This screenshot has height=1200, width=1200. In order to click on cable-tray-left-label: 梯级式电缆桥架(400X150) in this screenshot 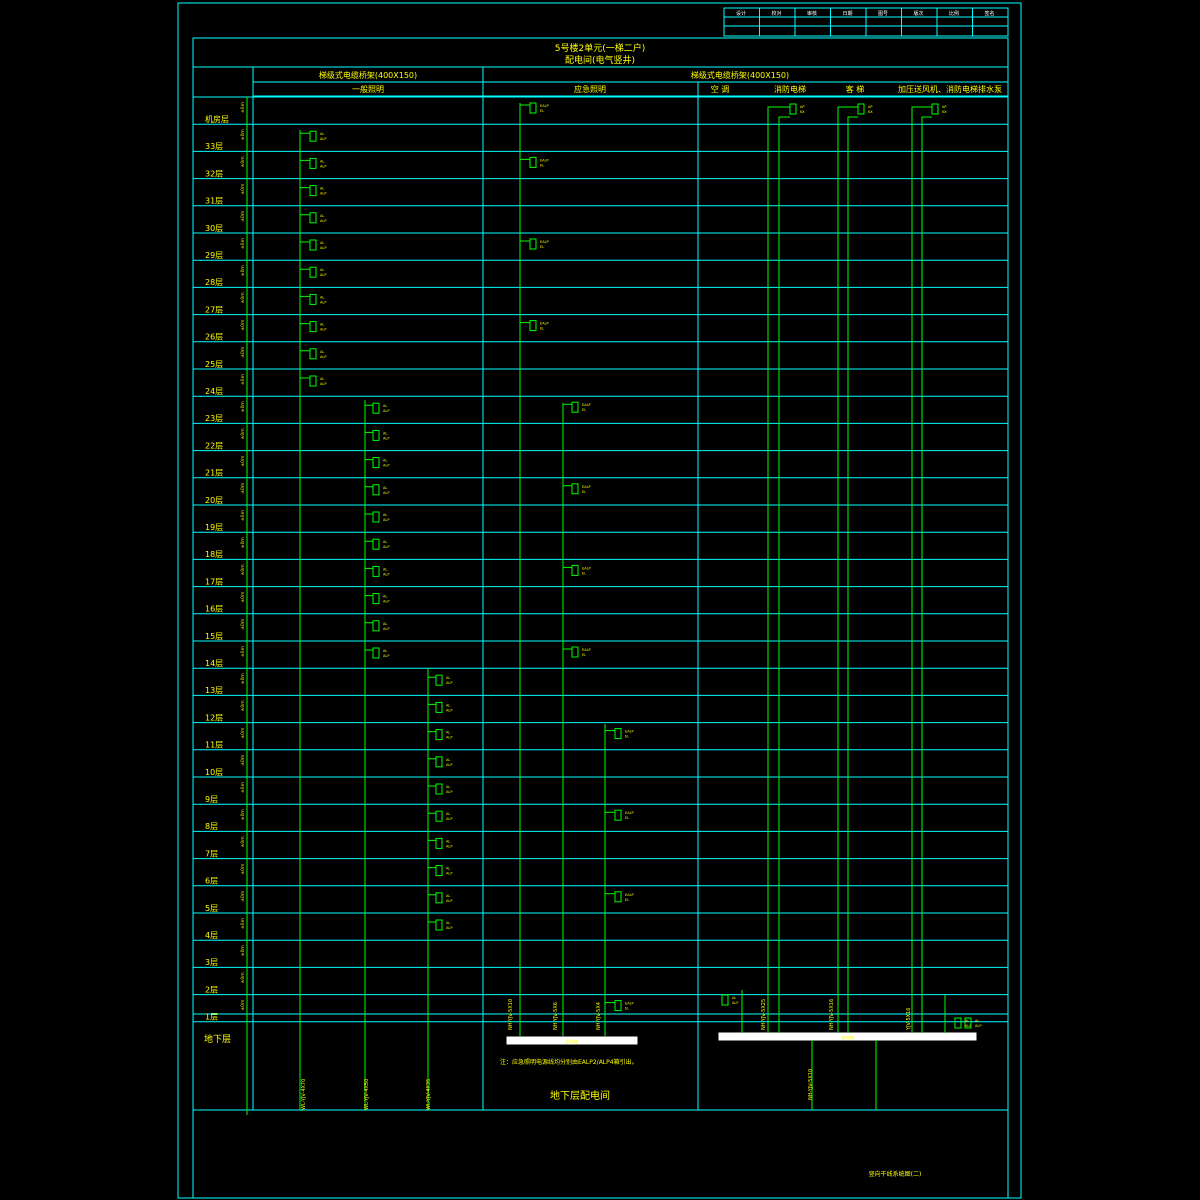, I will do `click(368, 75)`.